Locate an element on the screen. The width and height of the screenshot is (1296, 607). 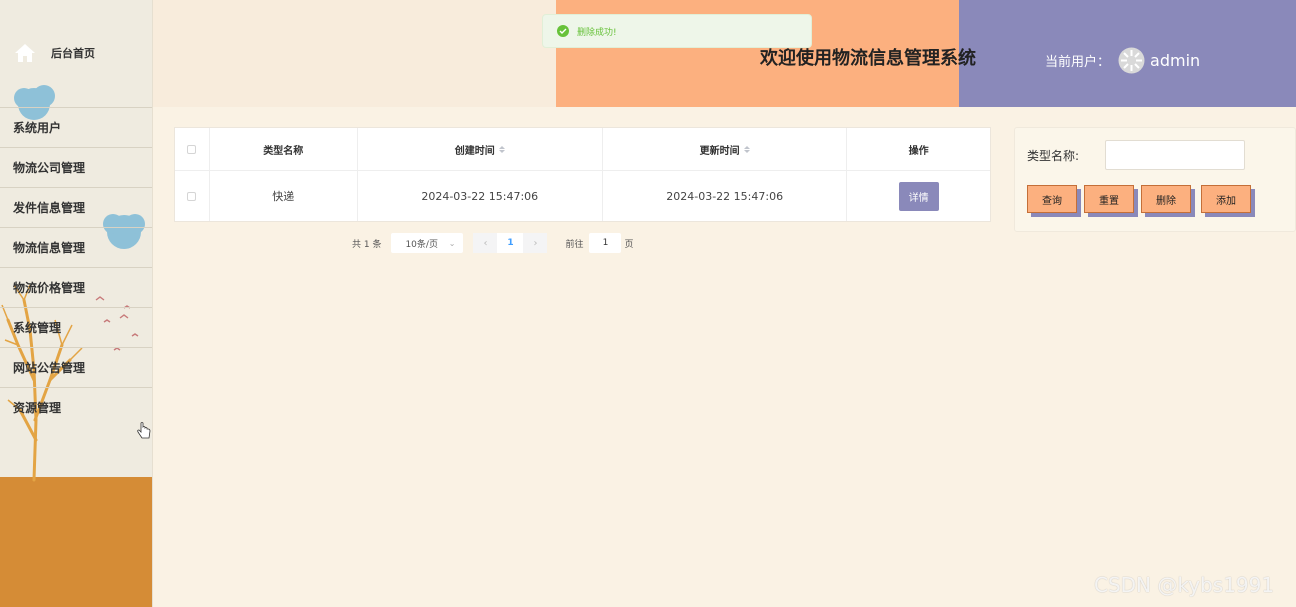
type-name-search-input is located at coordinates (1175, 155).